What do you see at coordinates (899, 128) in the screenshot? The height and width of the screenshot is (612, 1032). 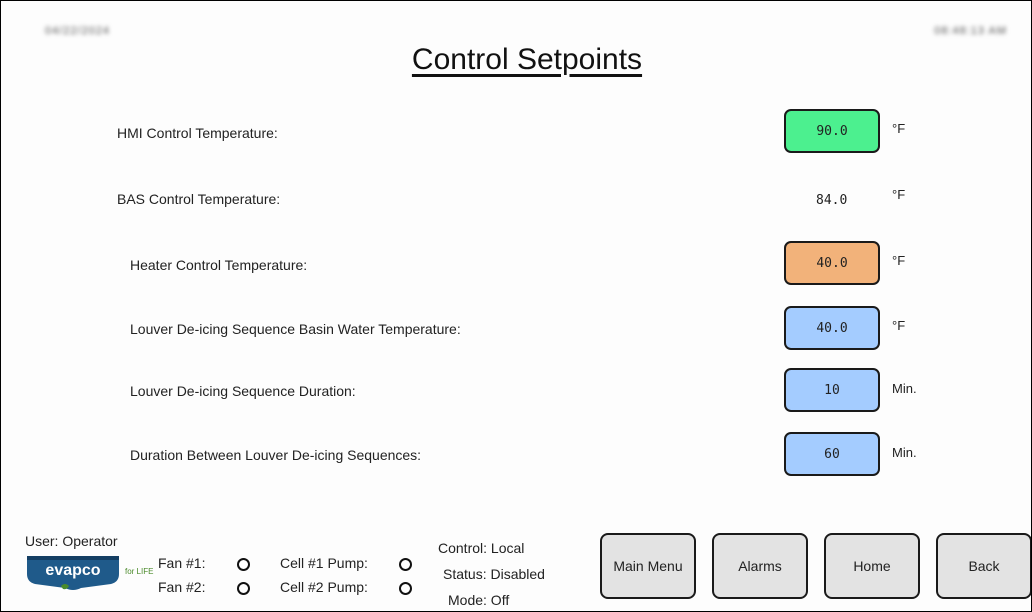 I see `hmi-control-temp-unit: °F` at bounding box center [899, 128].